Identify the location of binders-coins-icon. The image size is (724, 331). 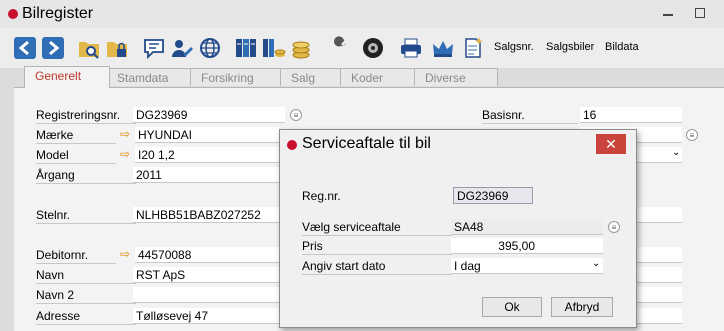
(274, 48).